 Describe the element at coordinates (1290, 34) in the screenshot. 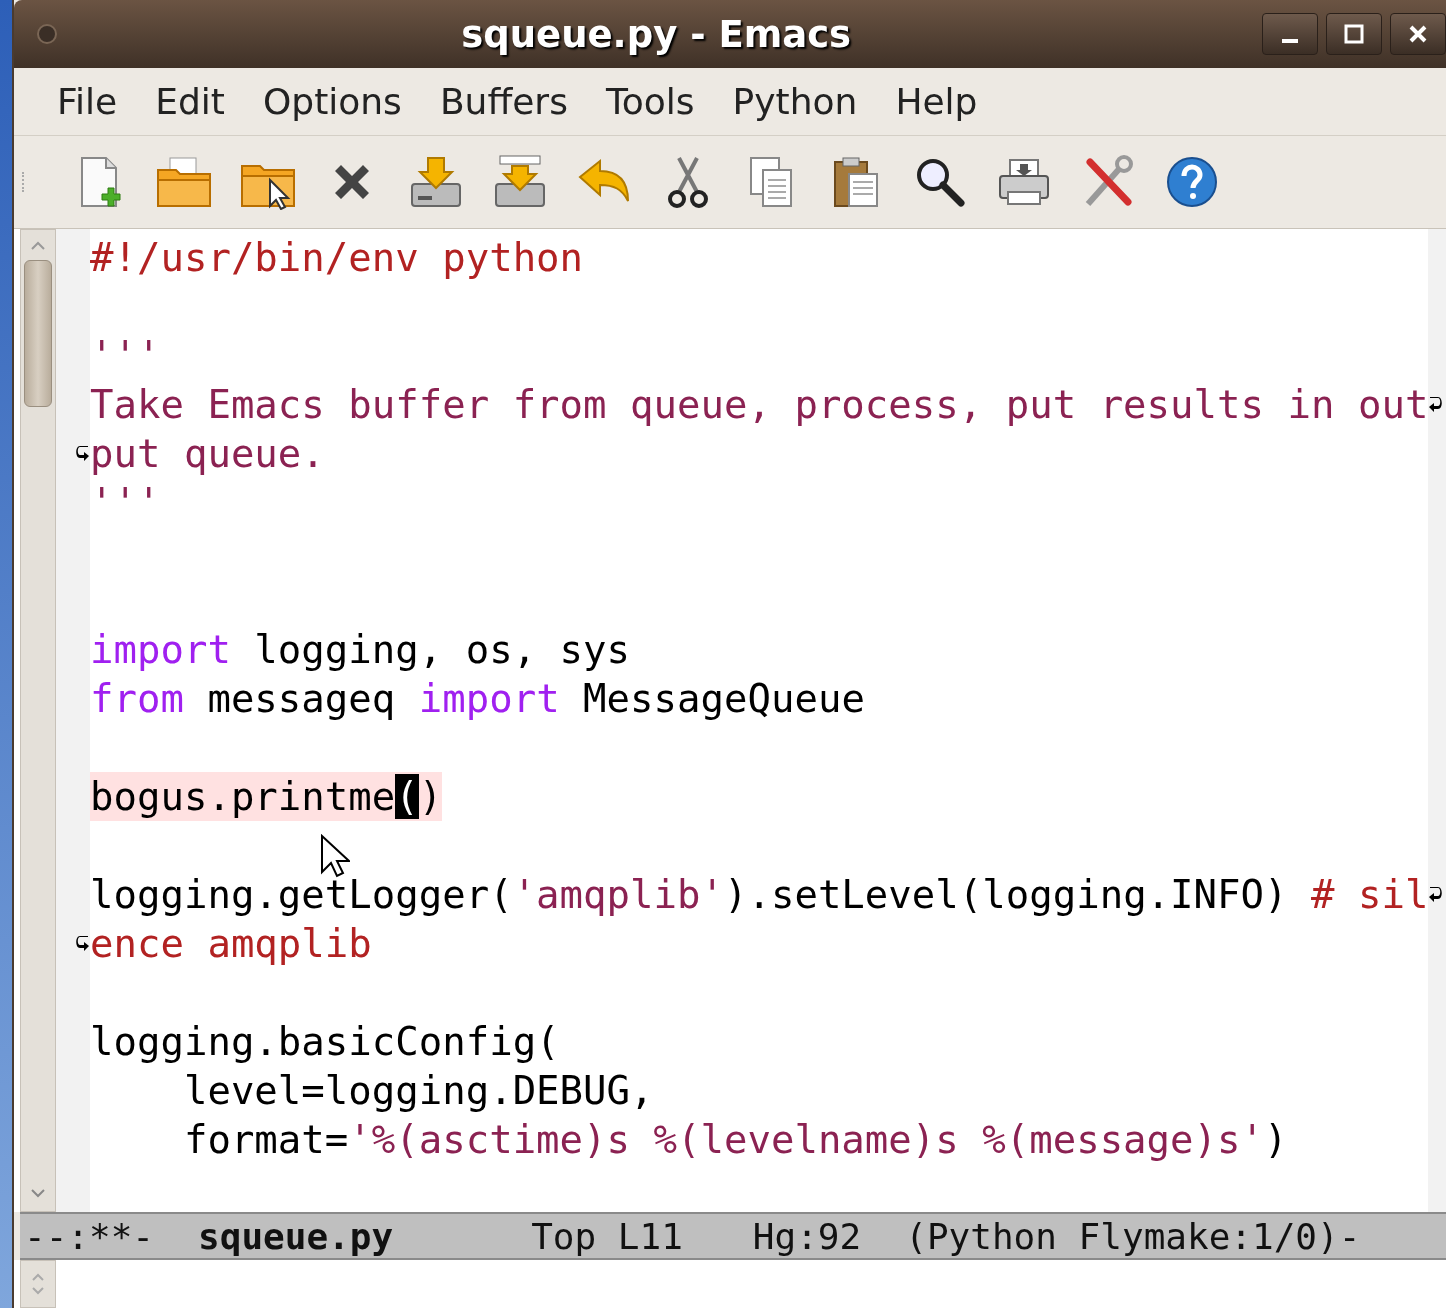

I see `minimize-button` at that location.